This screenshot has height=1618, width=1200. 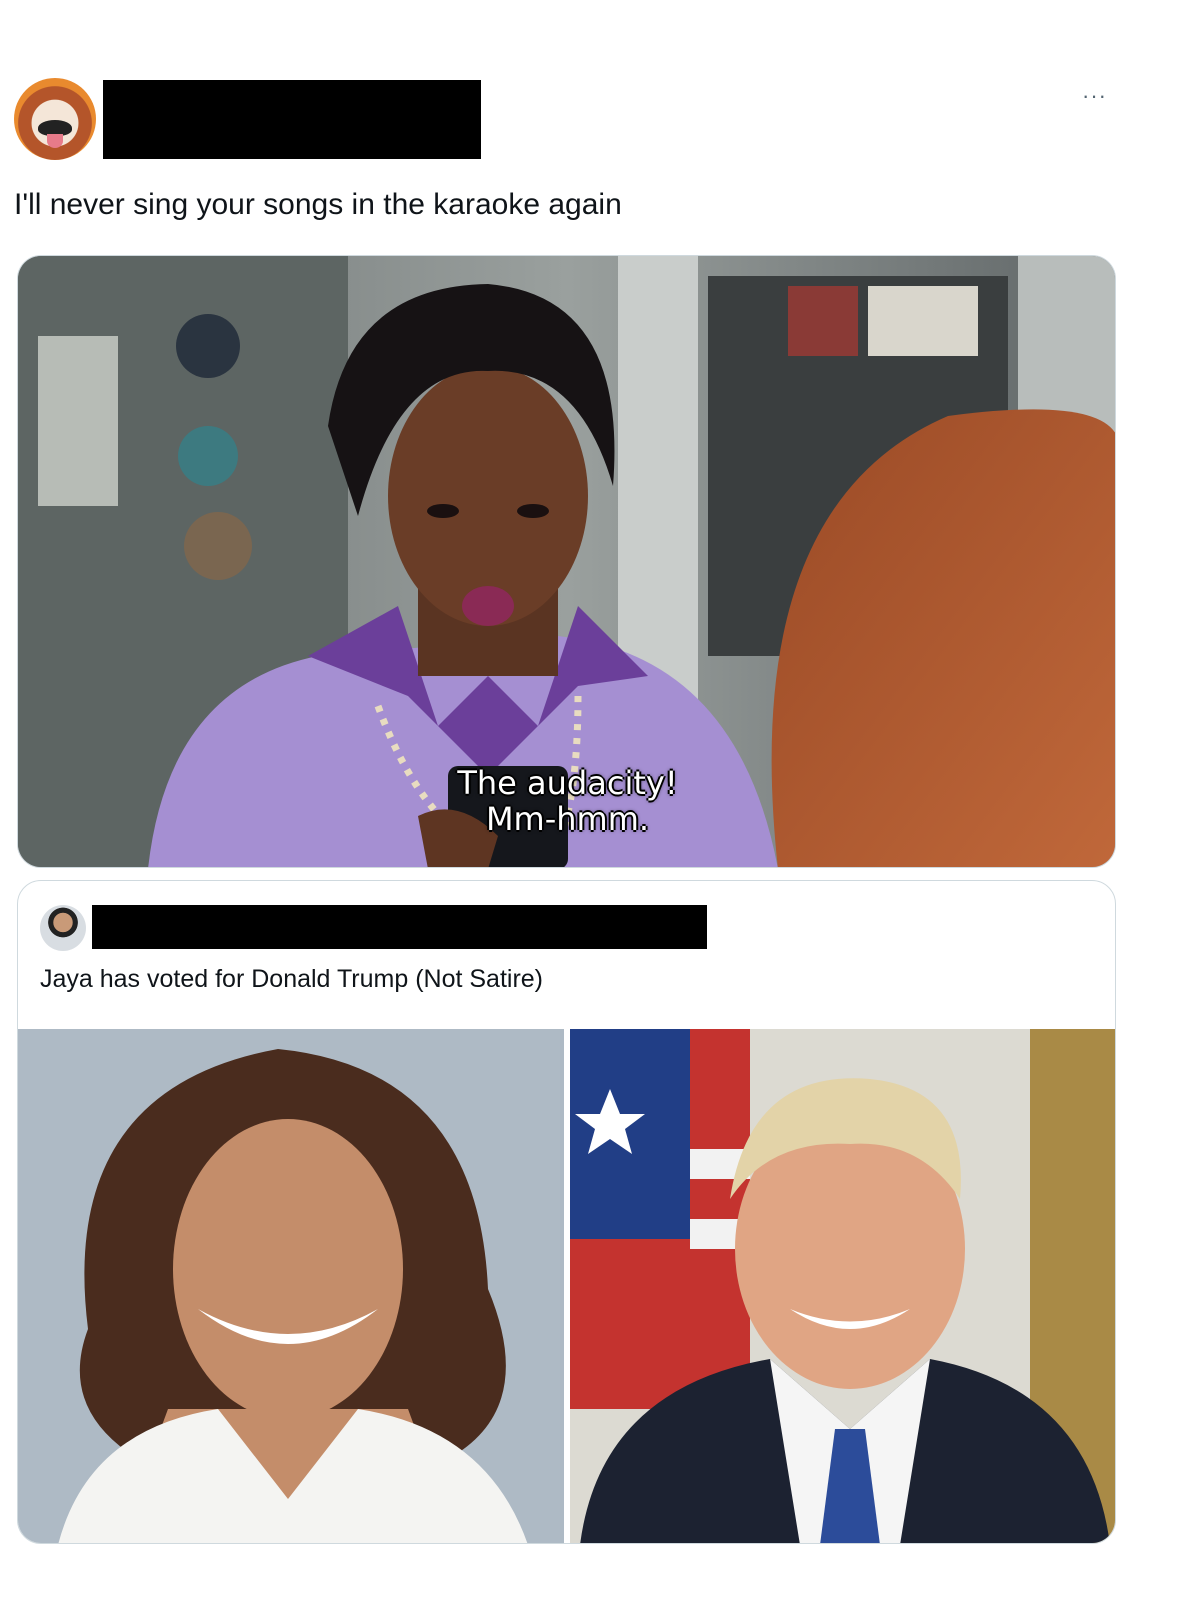 What do you see at coordinates (55, 119) in the screenshot?
I see `author-avatar` at bounding box center [55, 119].